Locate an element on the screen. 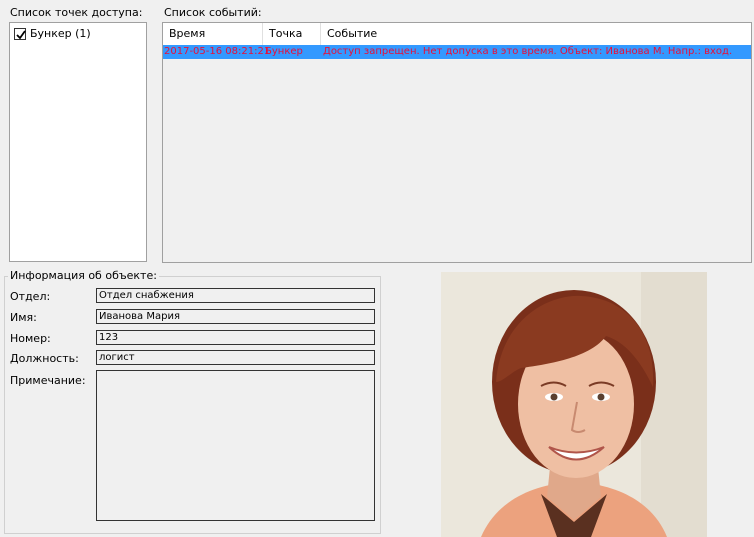 The height and width of the screenshot is (537, 754). name-label: Имя: is located at coordinates (23, 317).